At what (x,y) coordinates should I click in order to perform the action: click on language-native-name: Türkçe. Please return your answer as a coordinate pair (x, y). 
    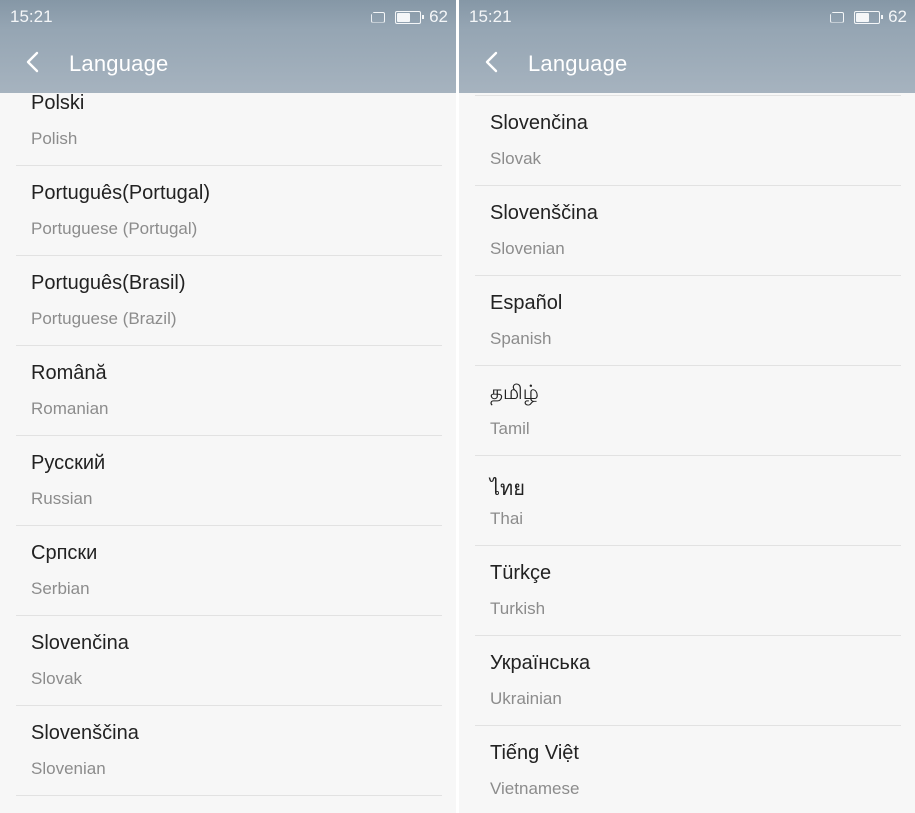
    Looking at the image, I should click on (521, 573).